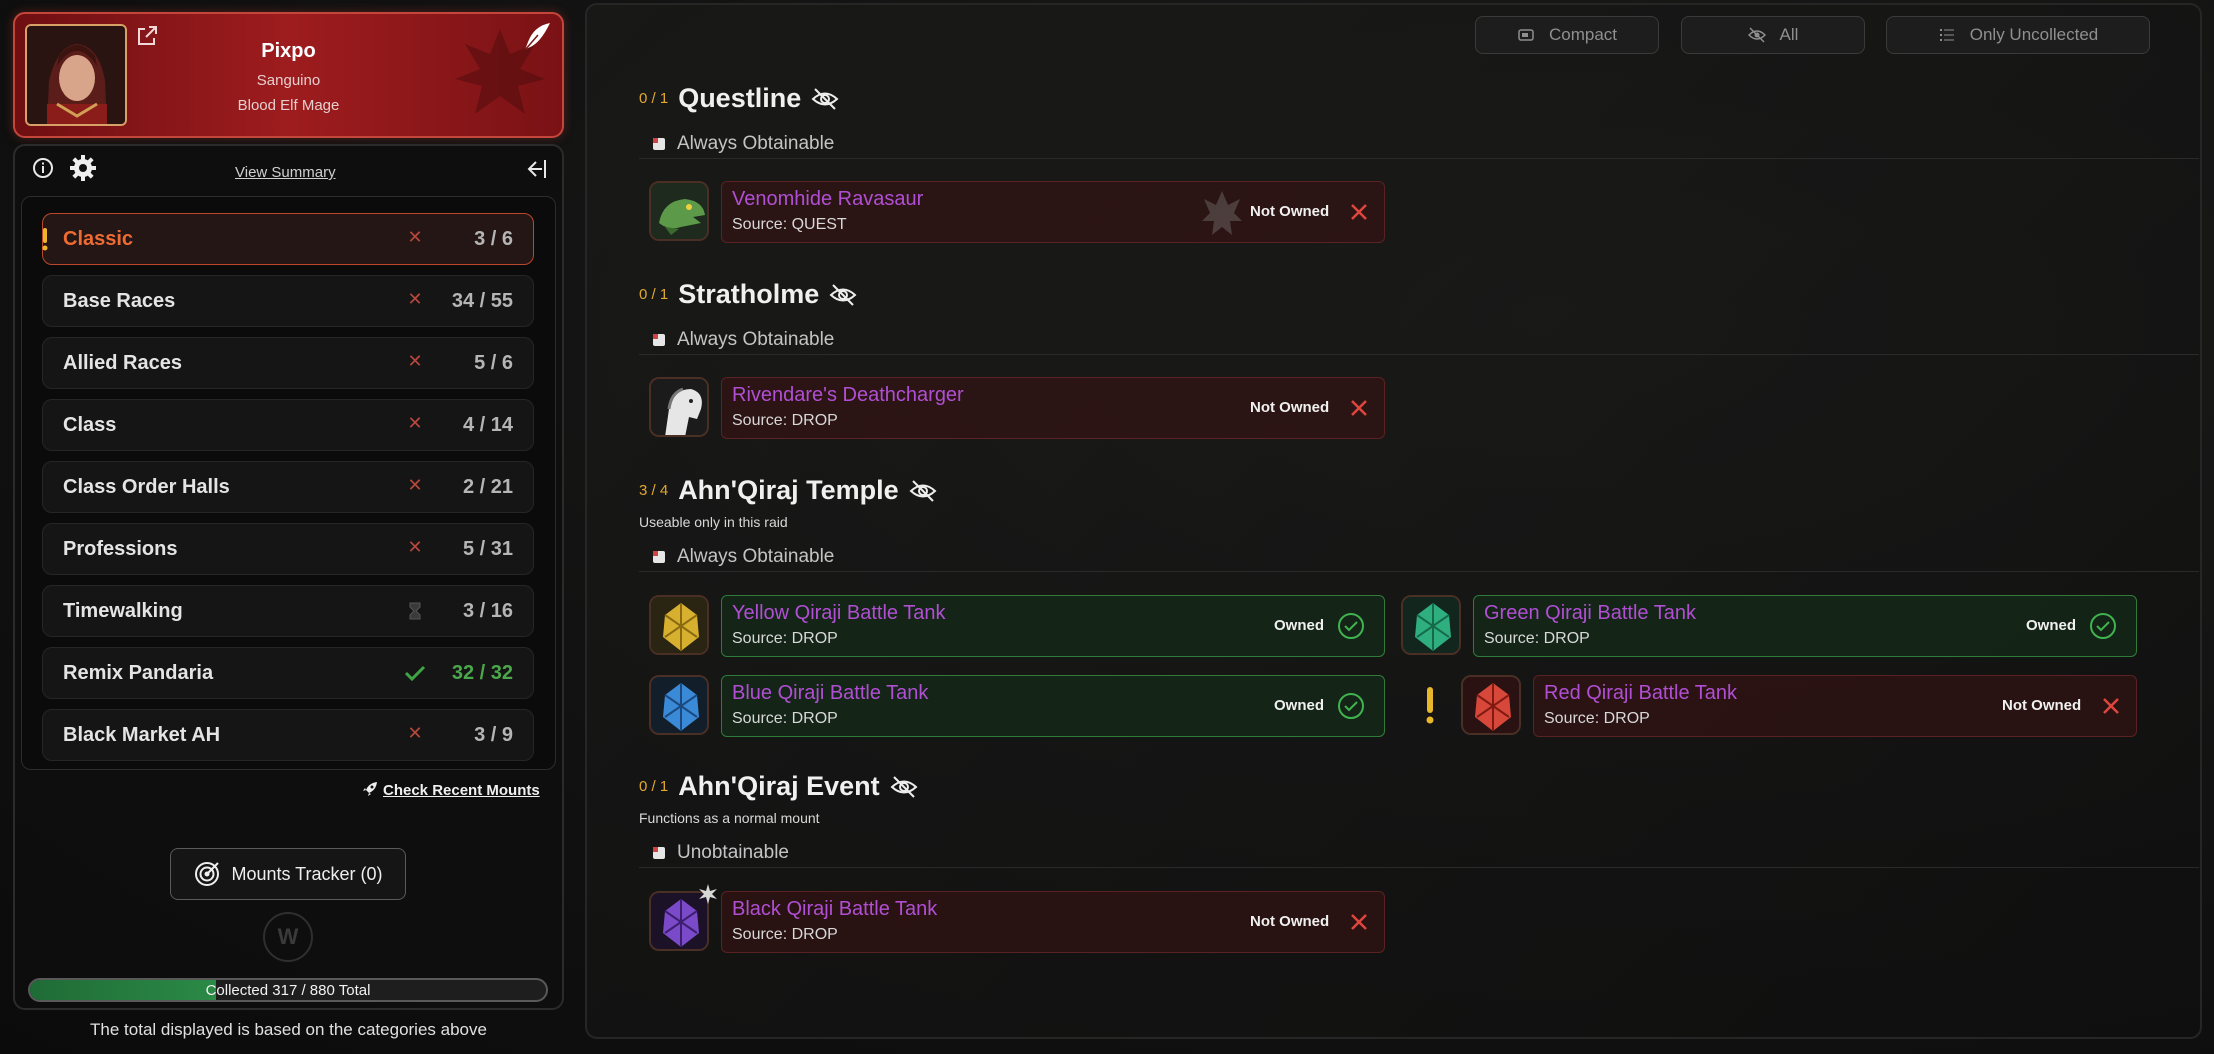 This screenshot has height=1054, width=2214. I want to click on category-label: Base Races, so click(119, 301).